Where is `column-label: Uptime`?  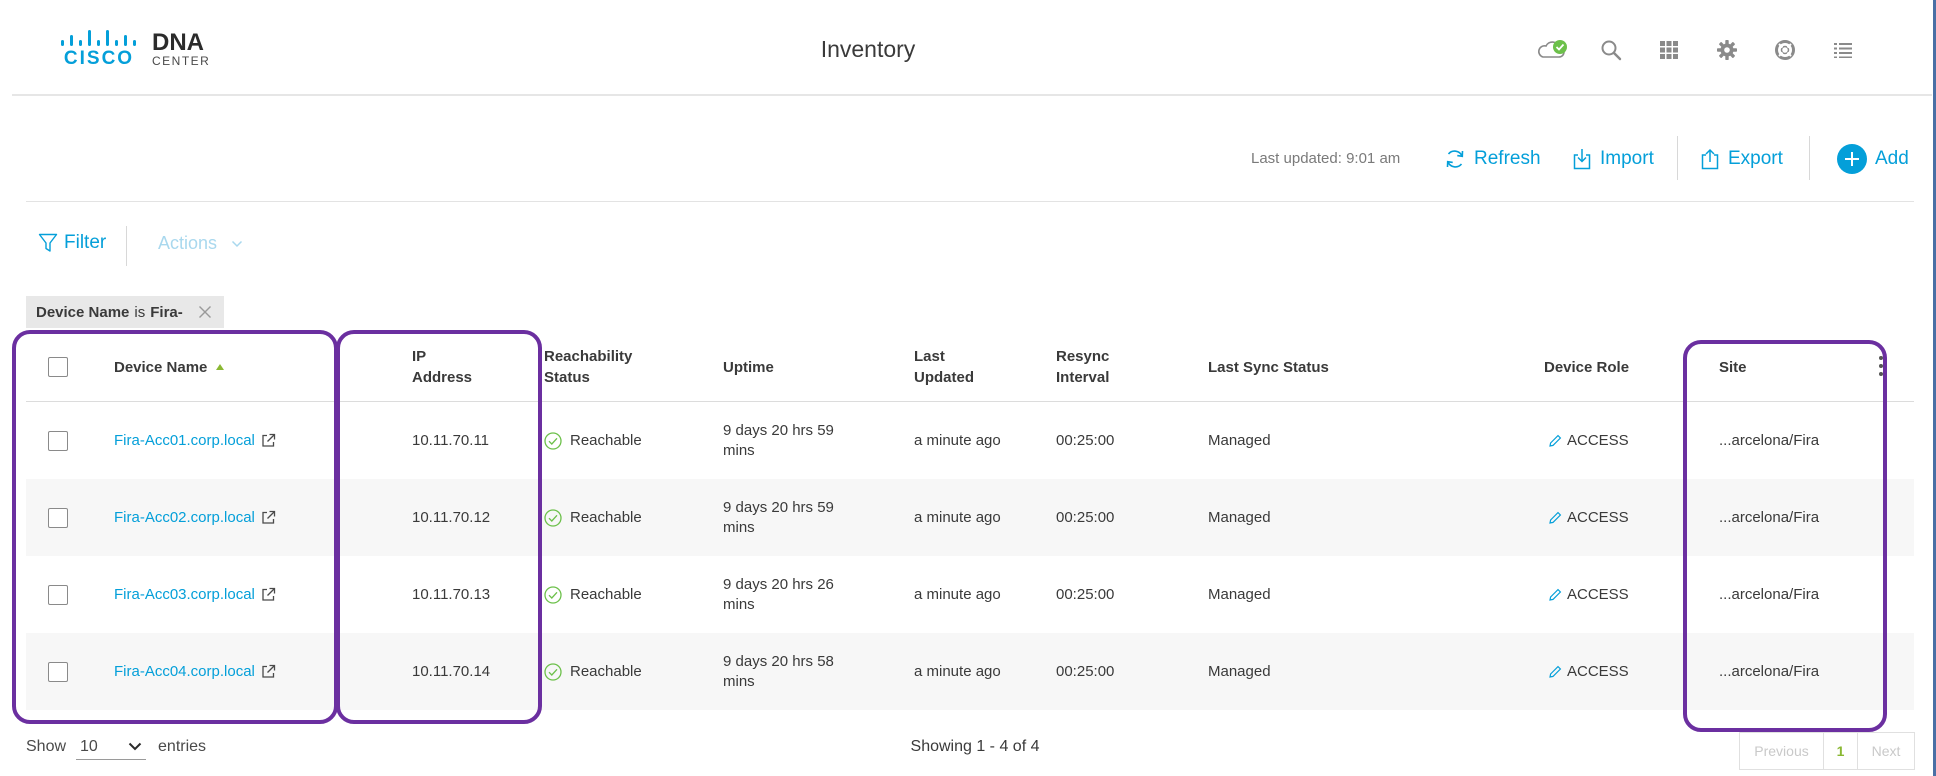 column-label: Uptime is located at coordinates (748, 367).